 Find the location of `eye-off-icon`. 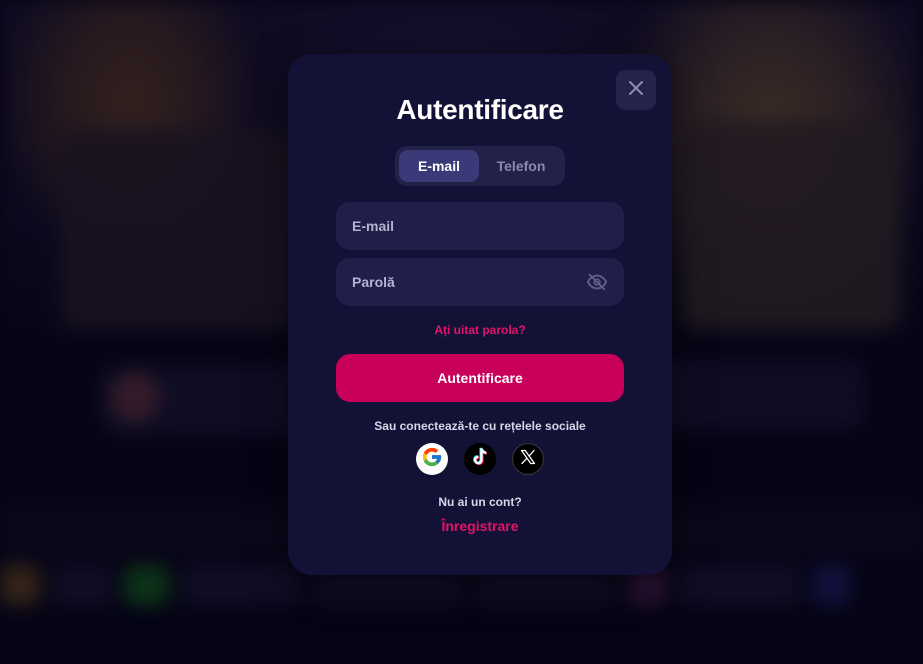

eye-off-icon is located at coordinates (597, 282).